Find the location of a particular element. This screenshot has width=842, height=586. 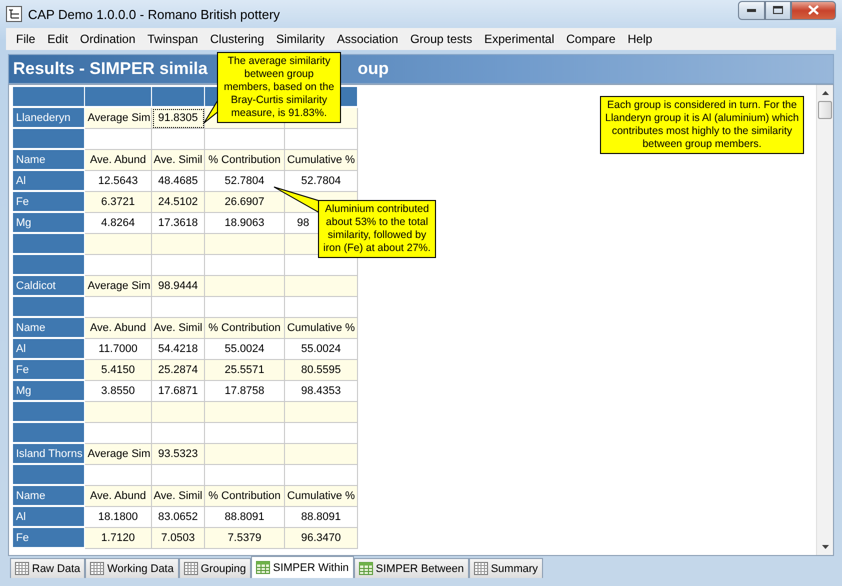

close-button is located at coordinates (813, 10).